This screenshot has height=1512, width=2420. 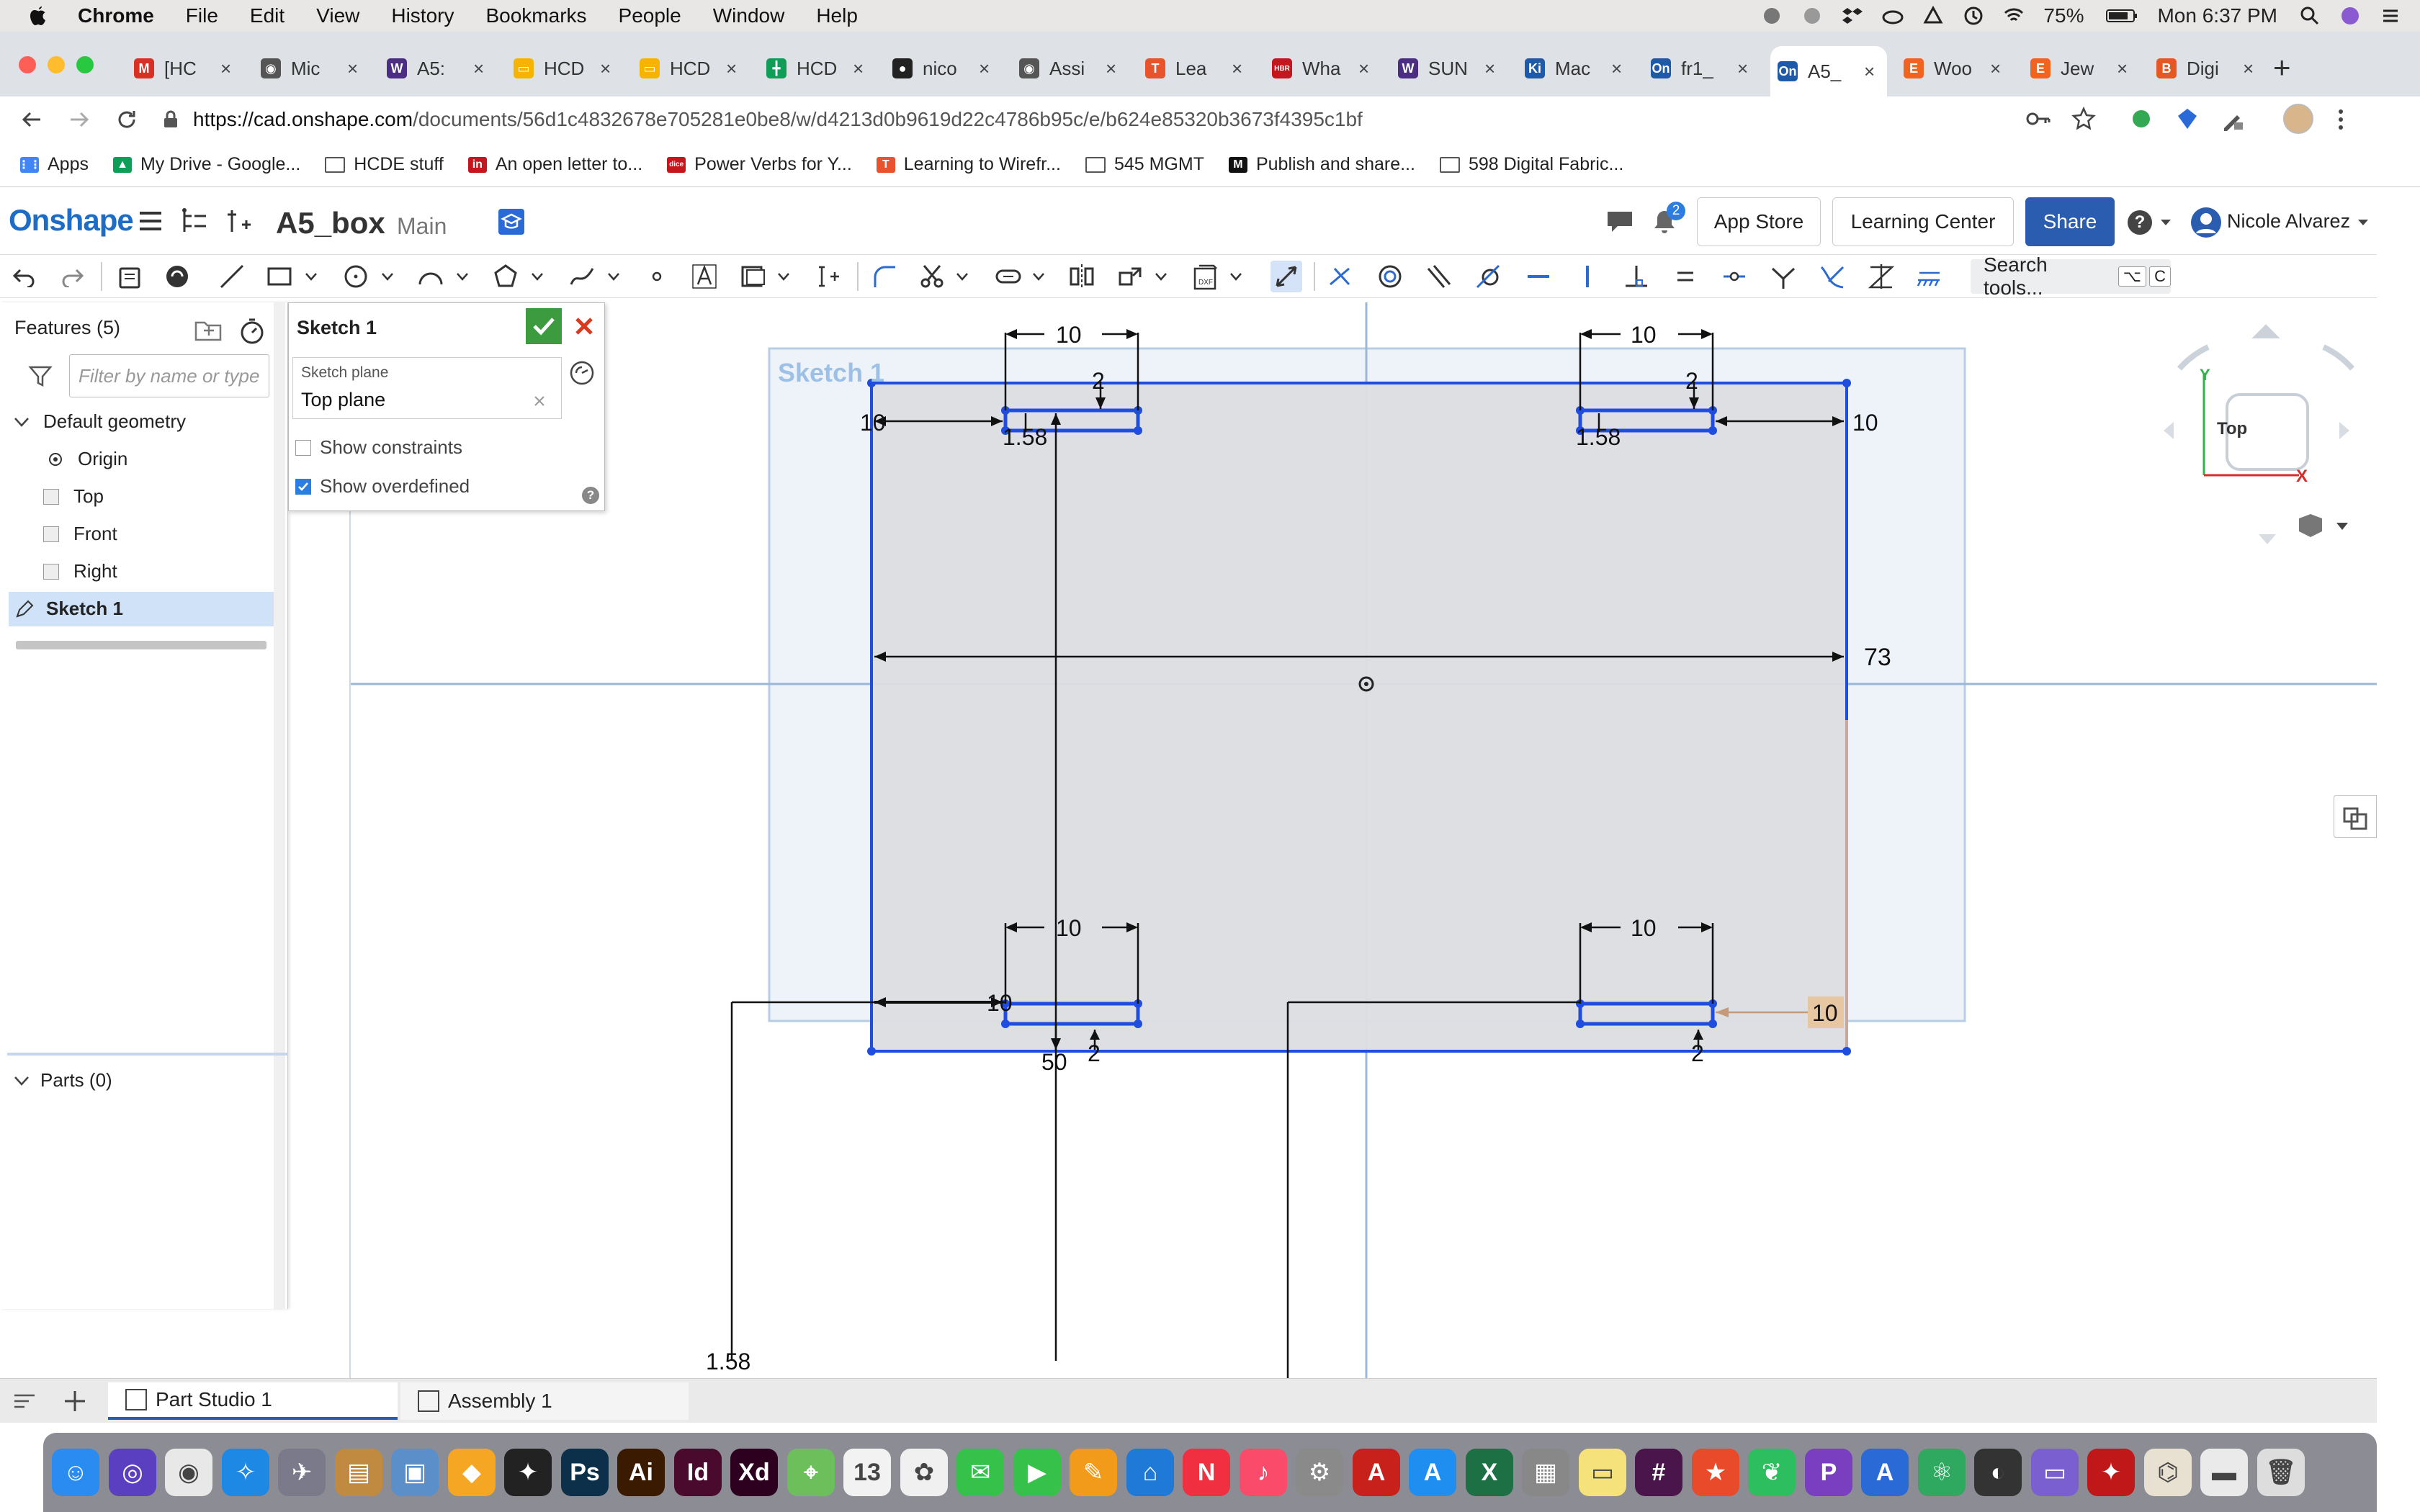 What do you see at coordinates (169, 375) in the screenshot?
I see `feature-filter-input: Filter by name or type` at bounding box center [169, 375].